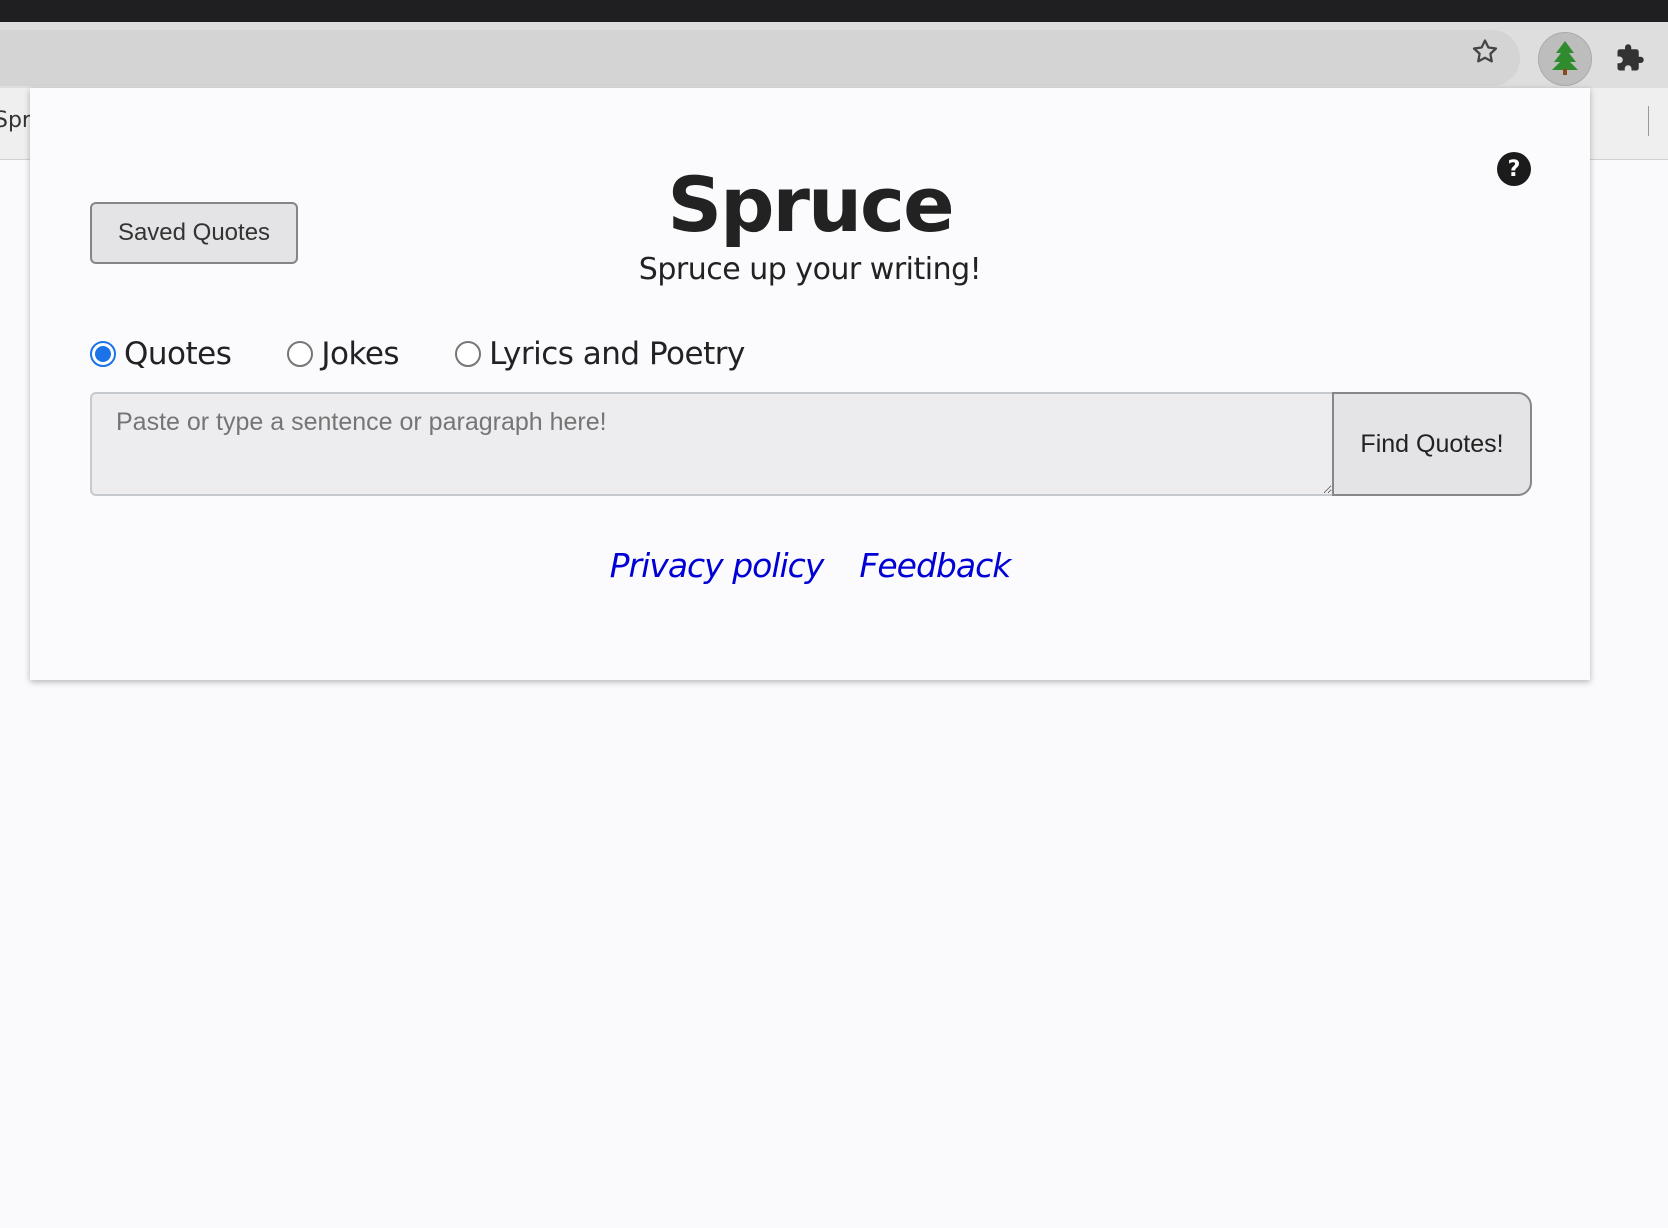 The height and width of the screenshot is (1228, 1668). I want to click on spruce-extension-button, so click(1565, 59).